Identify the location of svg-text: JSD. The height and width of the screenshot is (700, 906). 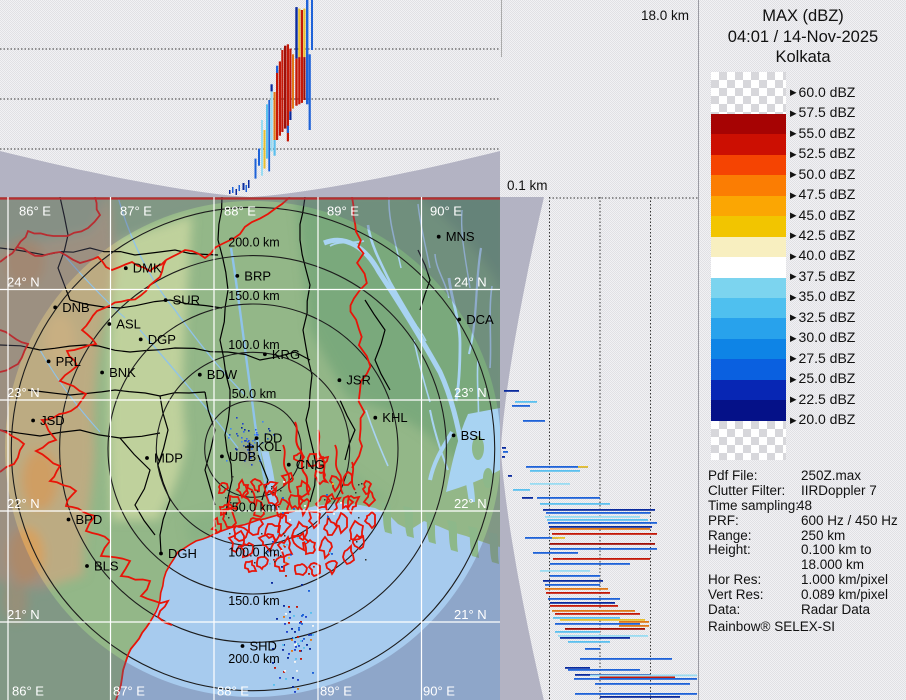
(52, 420).